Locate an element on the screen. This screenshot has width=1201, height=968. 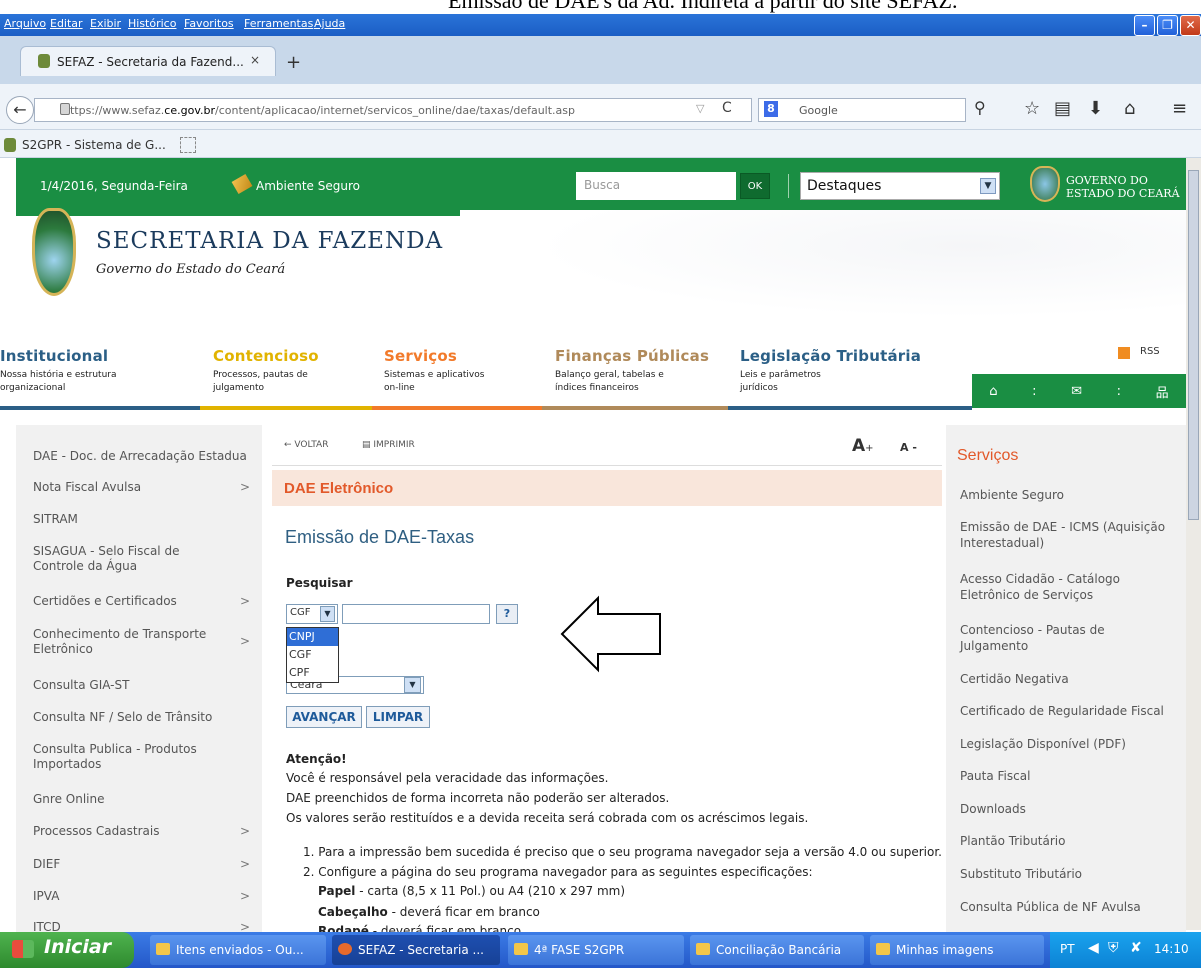
service-plantao-tributario: Plantão Tributário is located at coordinates (1067, 841).